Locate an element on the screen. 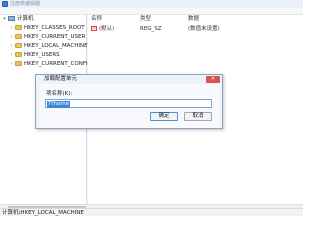  status-path: 计算机\HKEY_LOCAL_MACHINE is located at coordinates (43, 213).